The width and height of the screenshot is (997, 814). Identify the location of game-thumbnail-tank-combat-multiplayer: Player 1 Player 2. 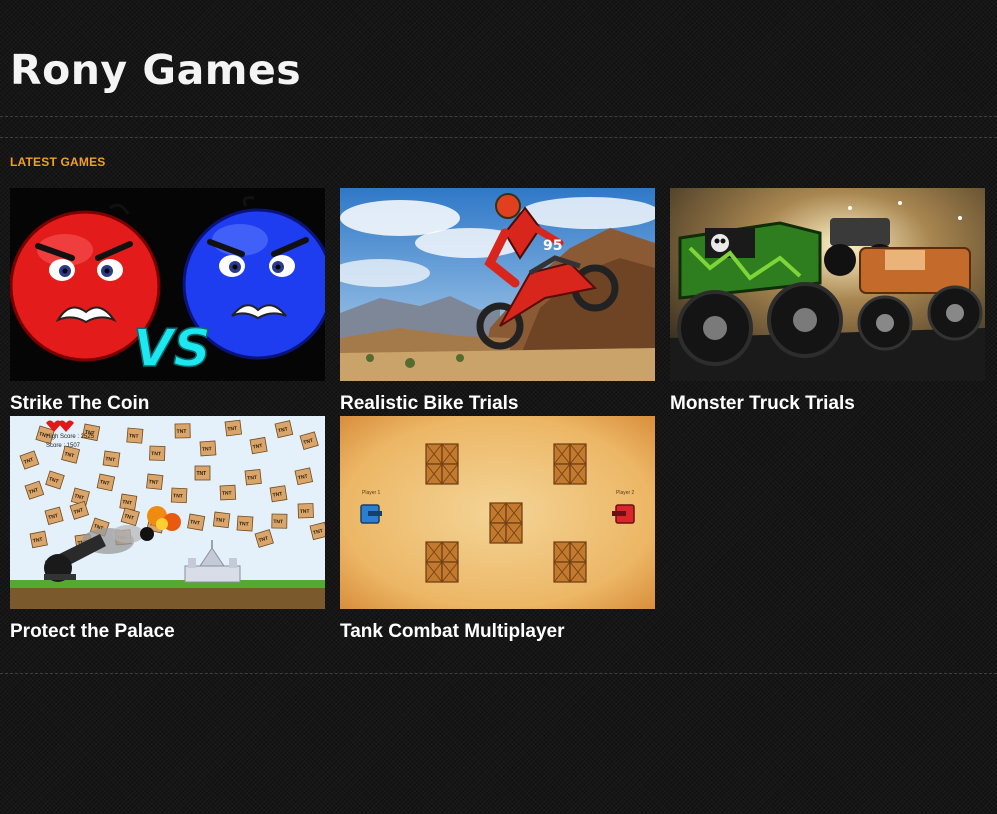
(497, 512).